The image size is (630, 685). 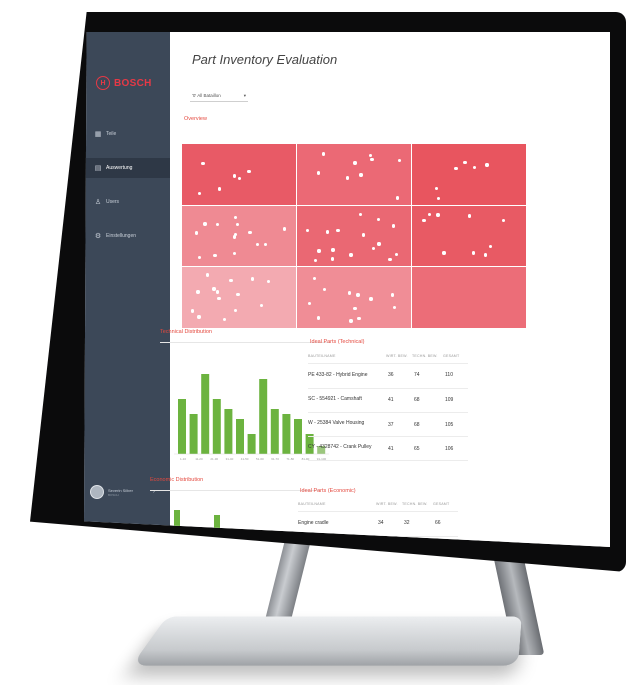 I want to click on filter-select: '0' All Bataillon ▾, so click(x=219, y=96).